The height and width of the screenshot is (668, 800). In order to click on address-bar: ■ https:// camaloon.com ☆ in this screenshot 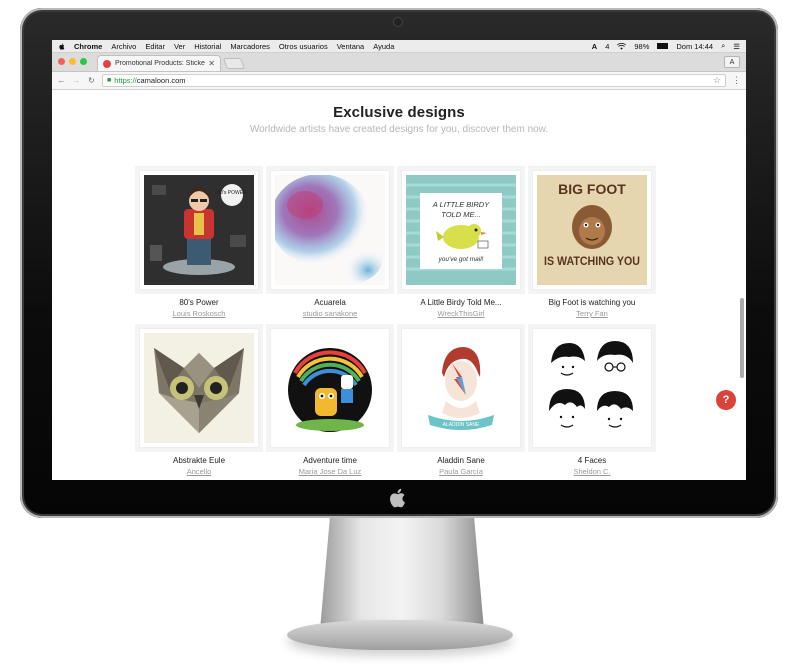, I will do `click(414, 80)`.